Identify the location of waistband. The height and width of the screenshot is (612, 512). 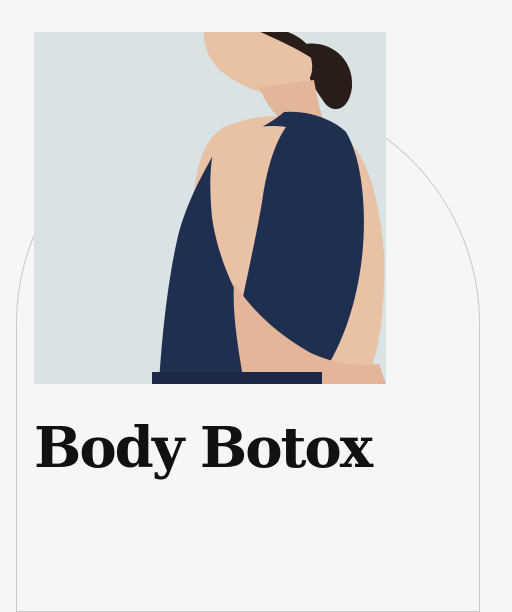
(237, 378).